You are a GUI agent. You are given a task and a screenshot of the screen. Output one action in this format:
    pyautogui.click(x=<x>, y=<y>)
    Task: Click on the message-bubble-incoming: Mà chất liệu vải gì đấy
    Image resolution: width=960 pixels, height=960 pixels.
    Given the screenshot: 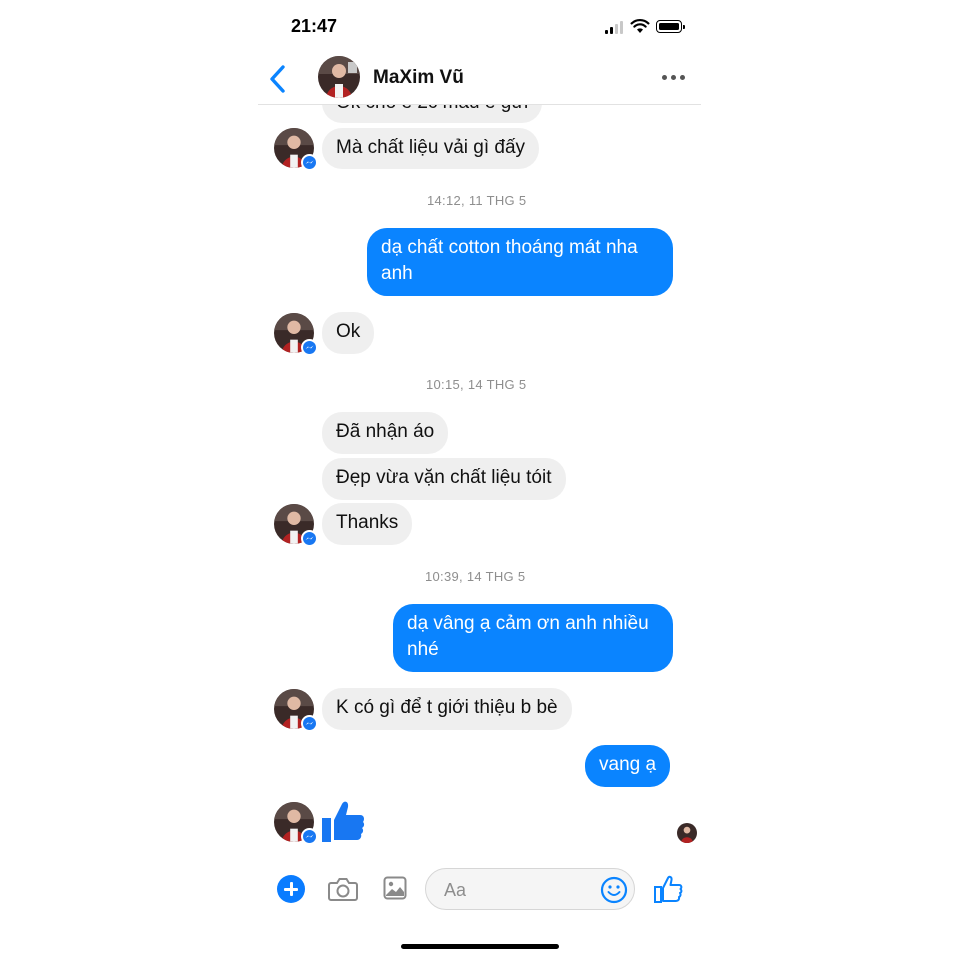 What is the action you would take?
    pyautogui.click(x=431, y=148)
    